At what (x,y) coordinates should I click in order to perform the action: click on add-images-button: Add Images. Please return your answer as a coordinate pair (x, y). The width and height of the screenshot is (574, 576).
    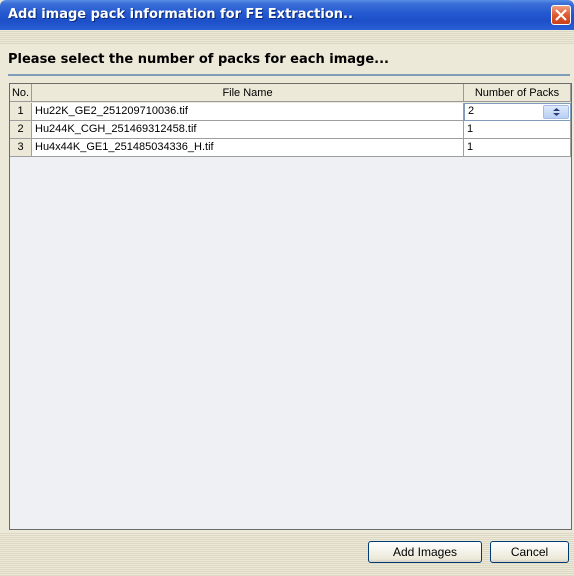
    Looking at the image, I should click on (425, 552).